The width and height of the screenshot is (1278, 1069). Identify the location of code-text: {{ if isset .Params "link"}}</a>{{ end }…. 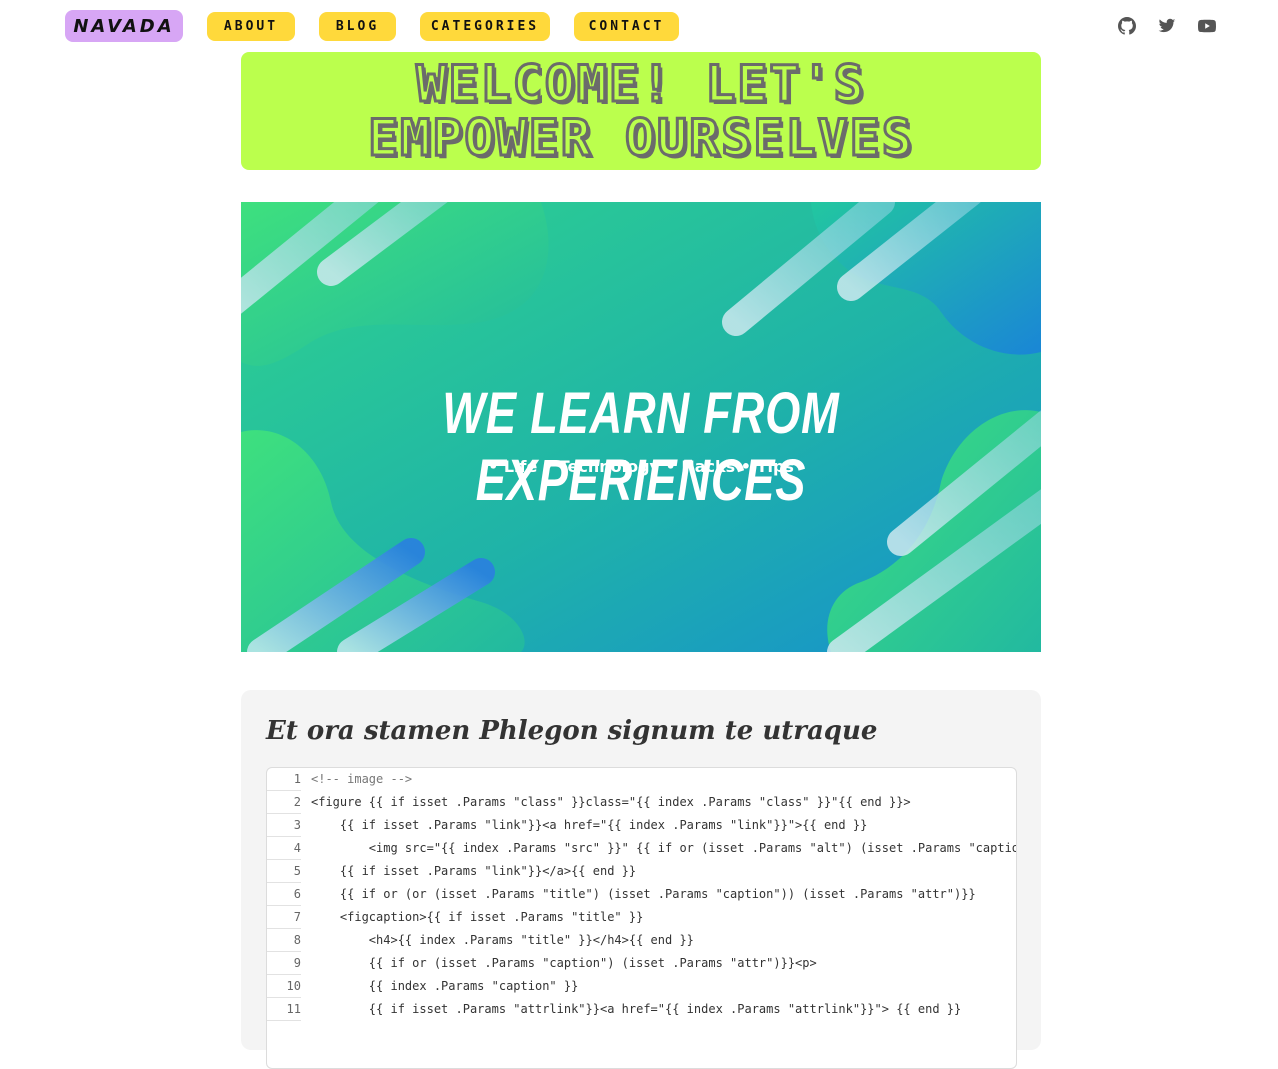
(474, 871).